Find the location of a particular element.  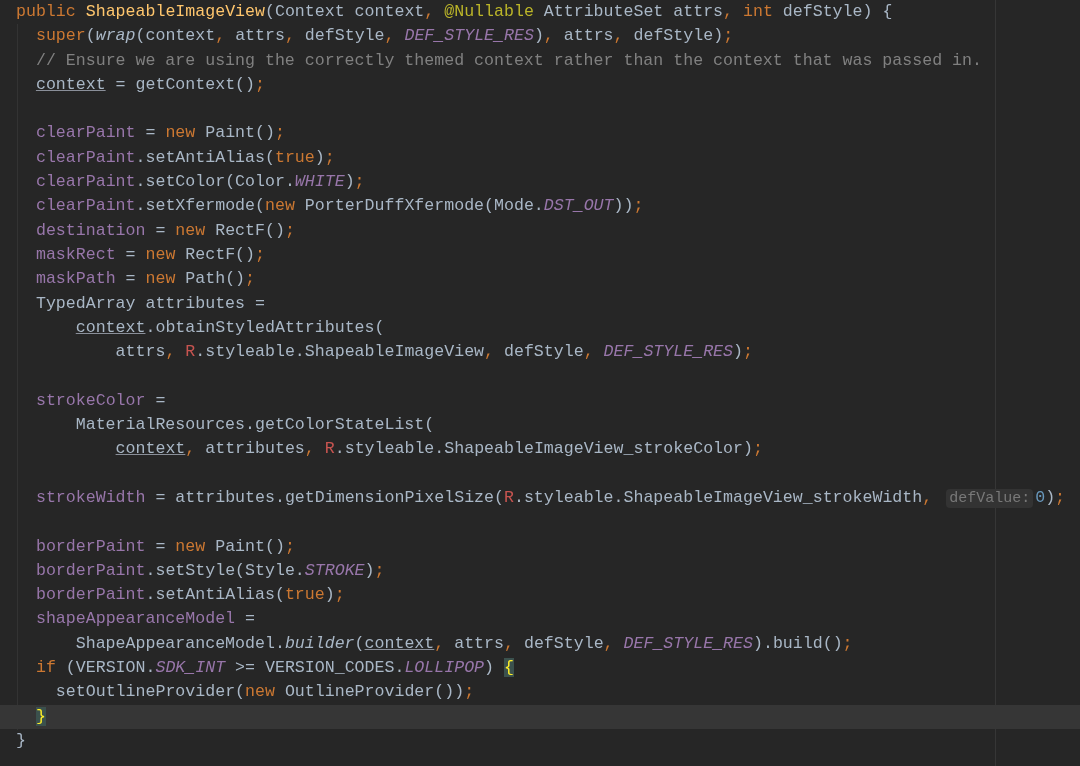

code-line: context = getContext(); is located at coordinates (150, 84).